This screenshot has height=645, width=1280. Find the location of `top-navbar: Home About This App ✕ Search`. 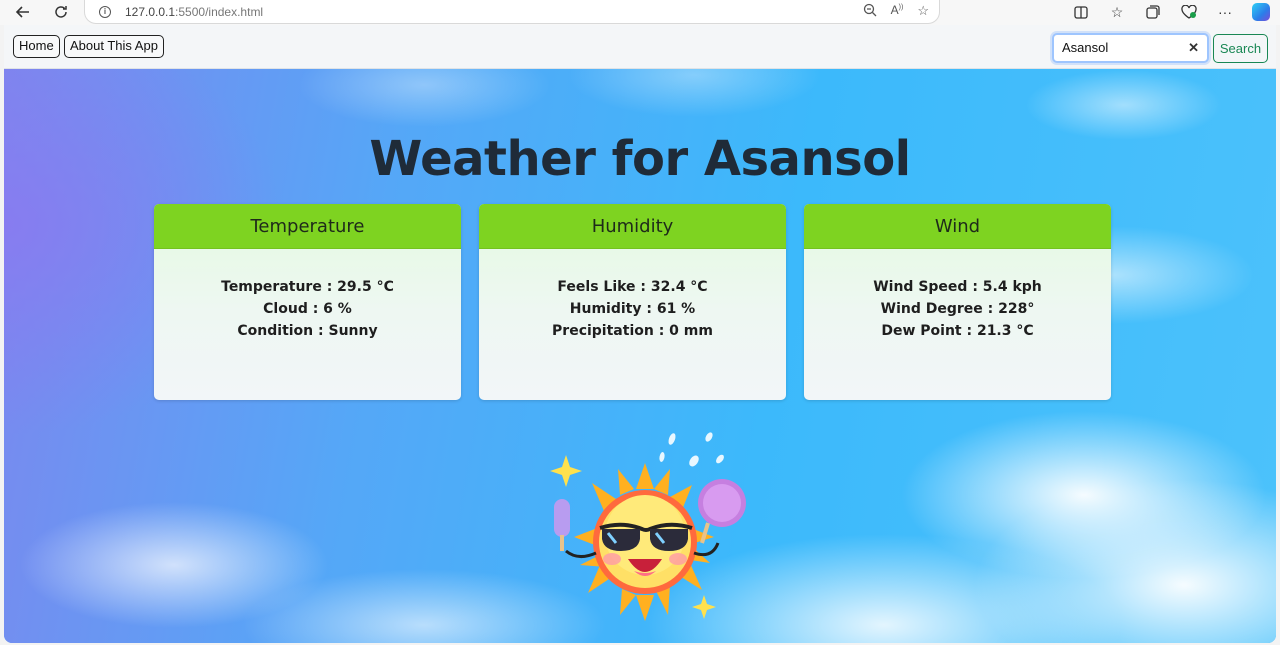

top-navbar: Home About This App ✕ Search is located at coordinates (640, 47).